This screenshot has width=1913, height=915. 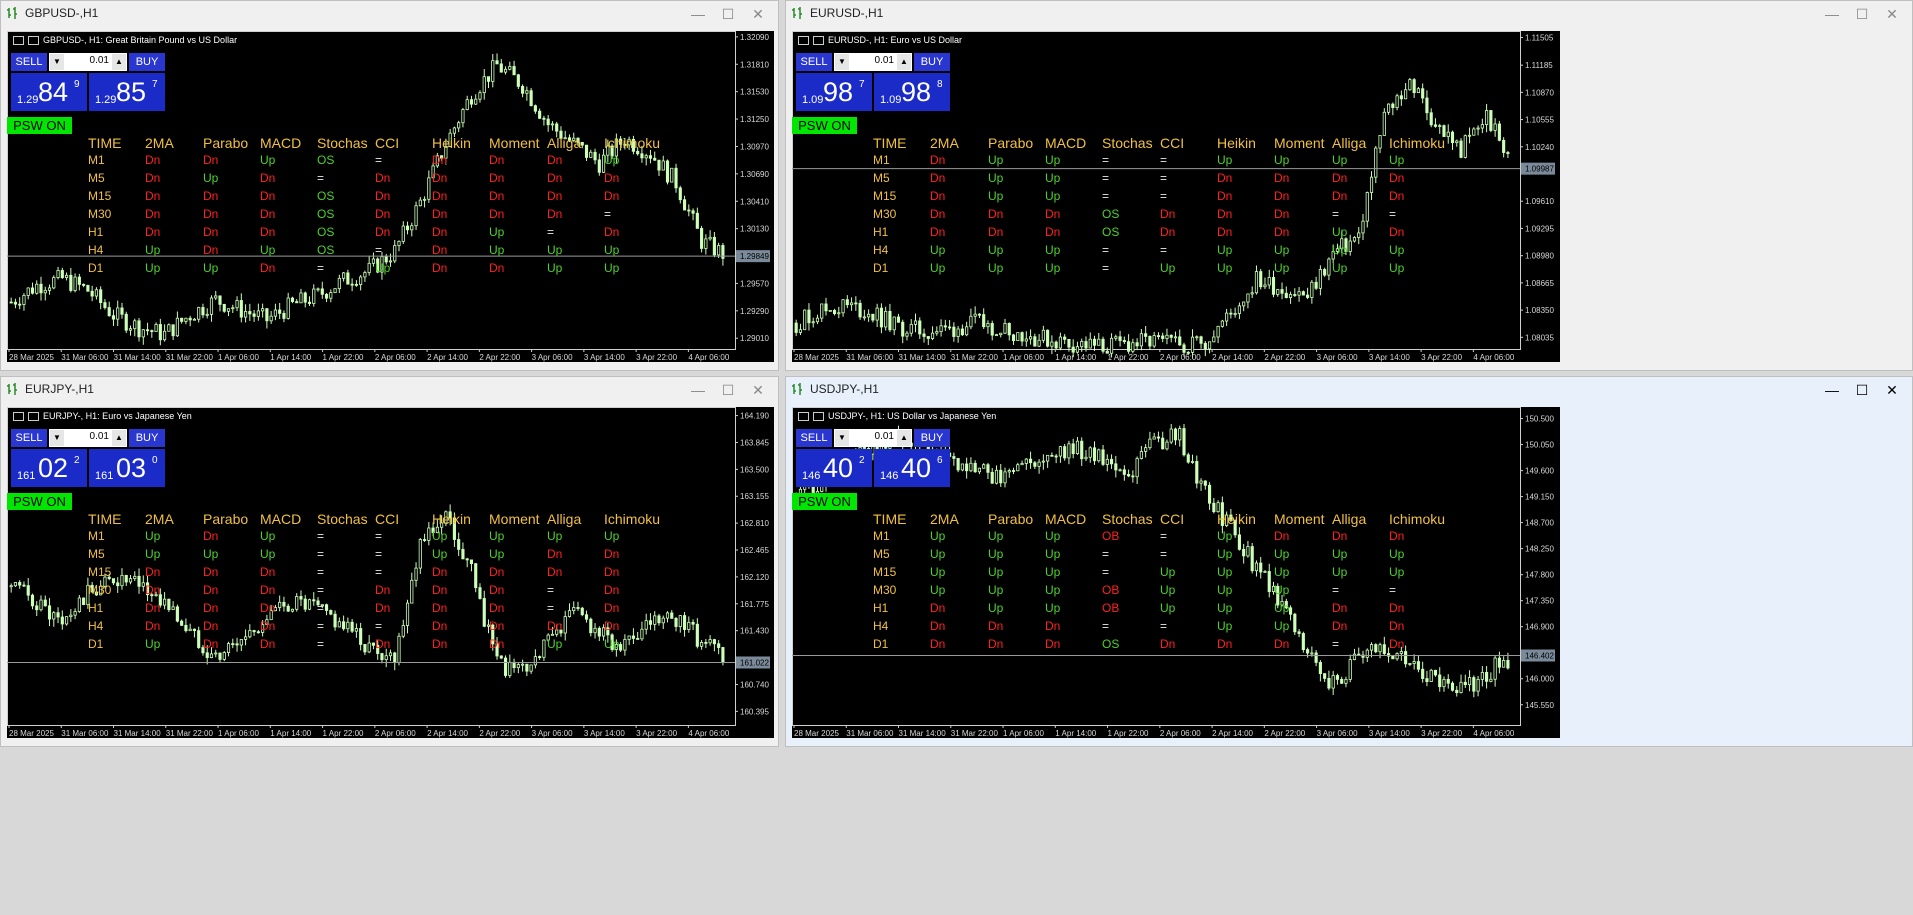 What do you see at coordinates (834, 468) in the screenshot?
I see `bid-price-box: 146 40 2` at bounding box center [834, 468].